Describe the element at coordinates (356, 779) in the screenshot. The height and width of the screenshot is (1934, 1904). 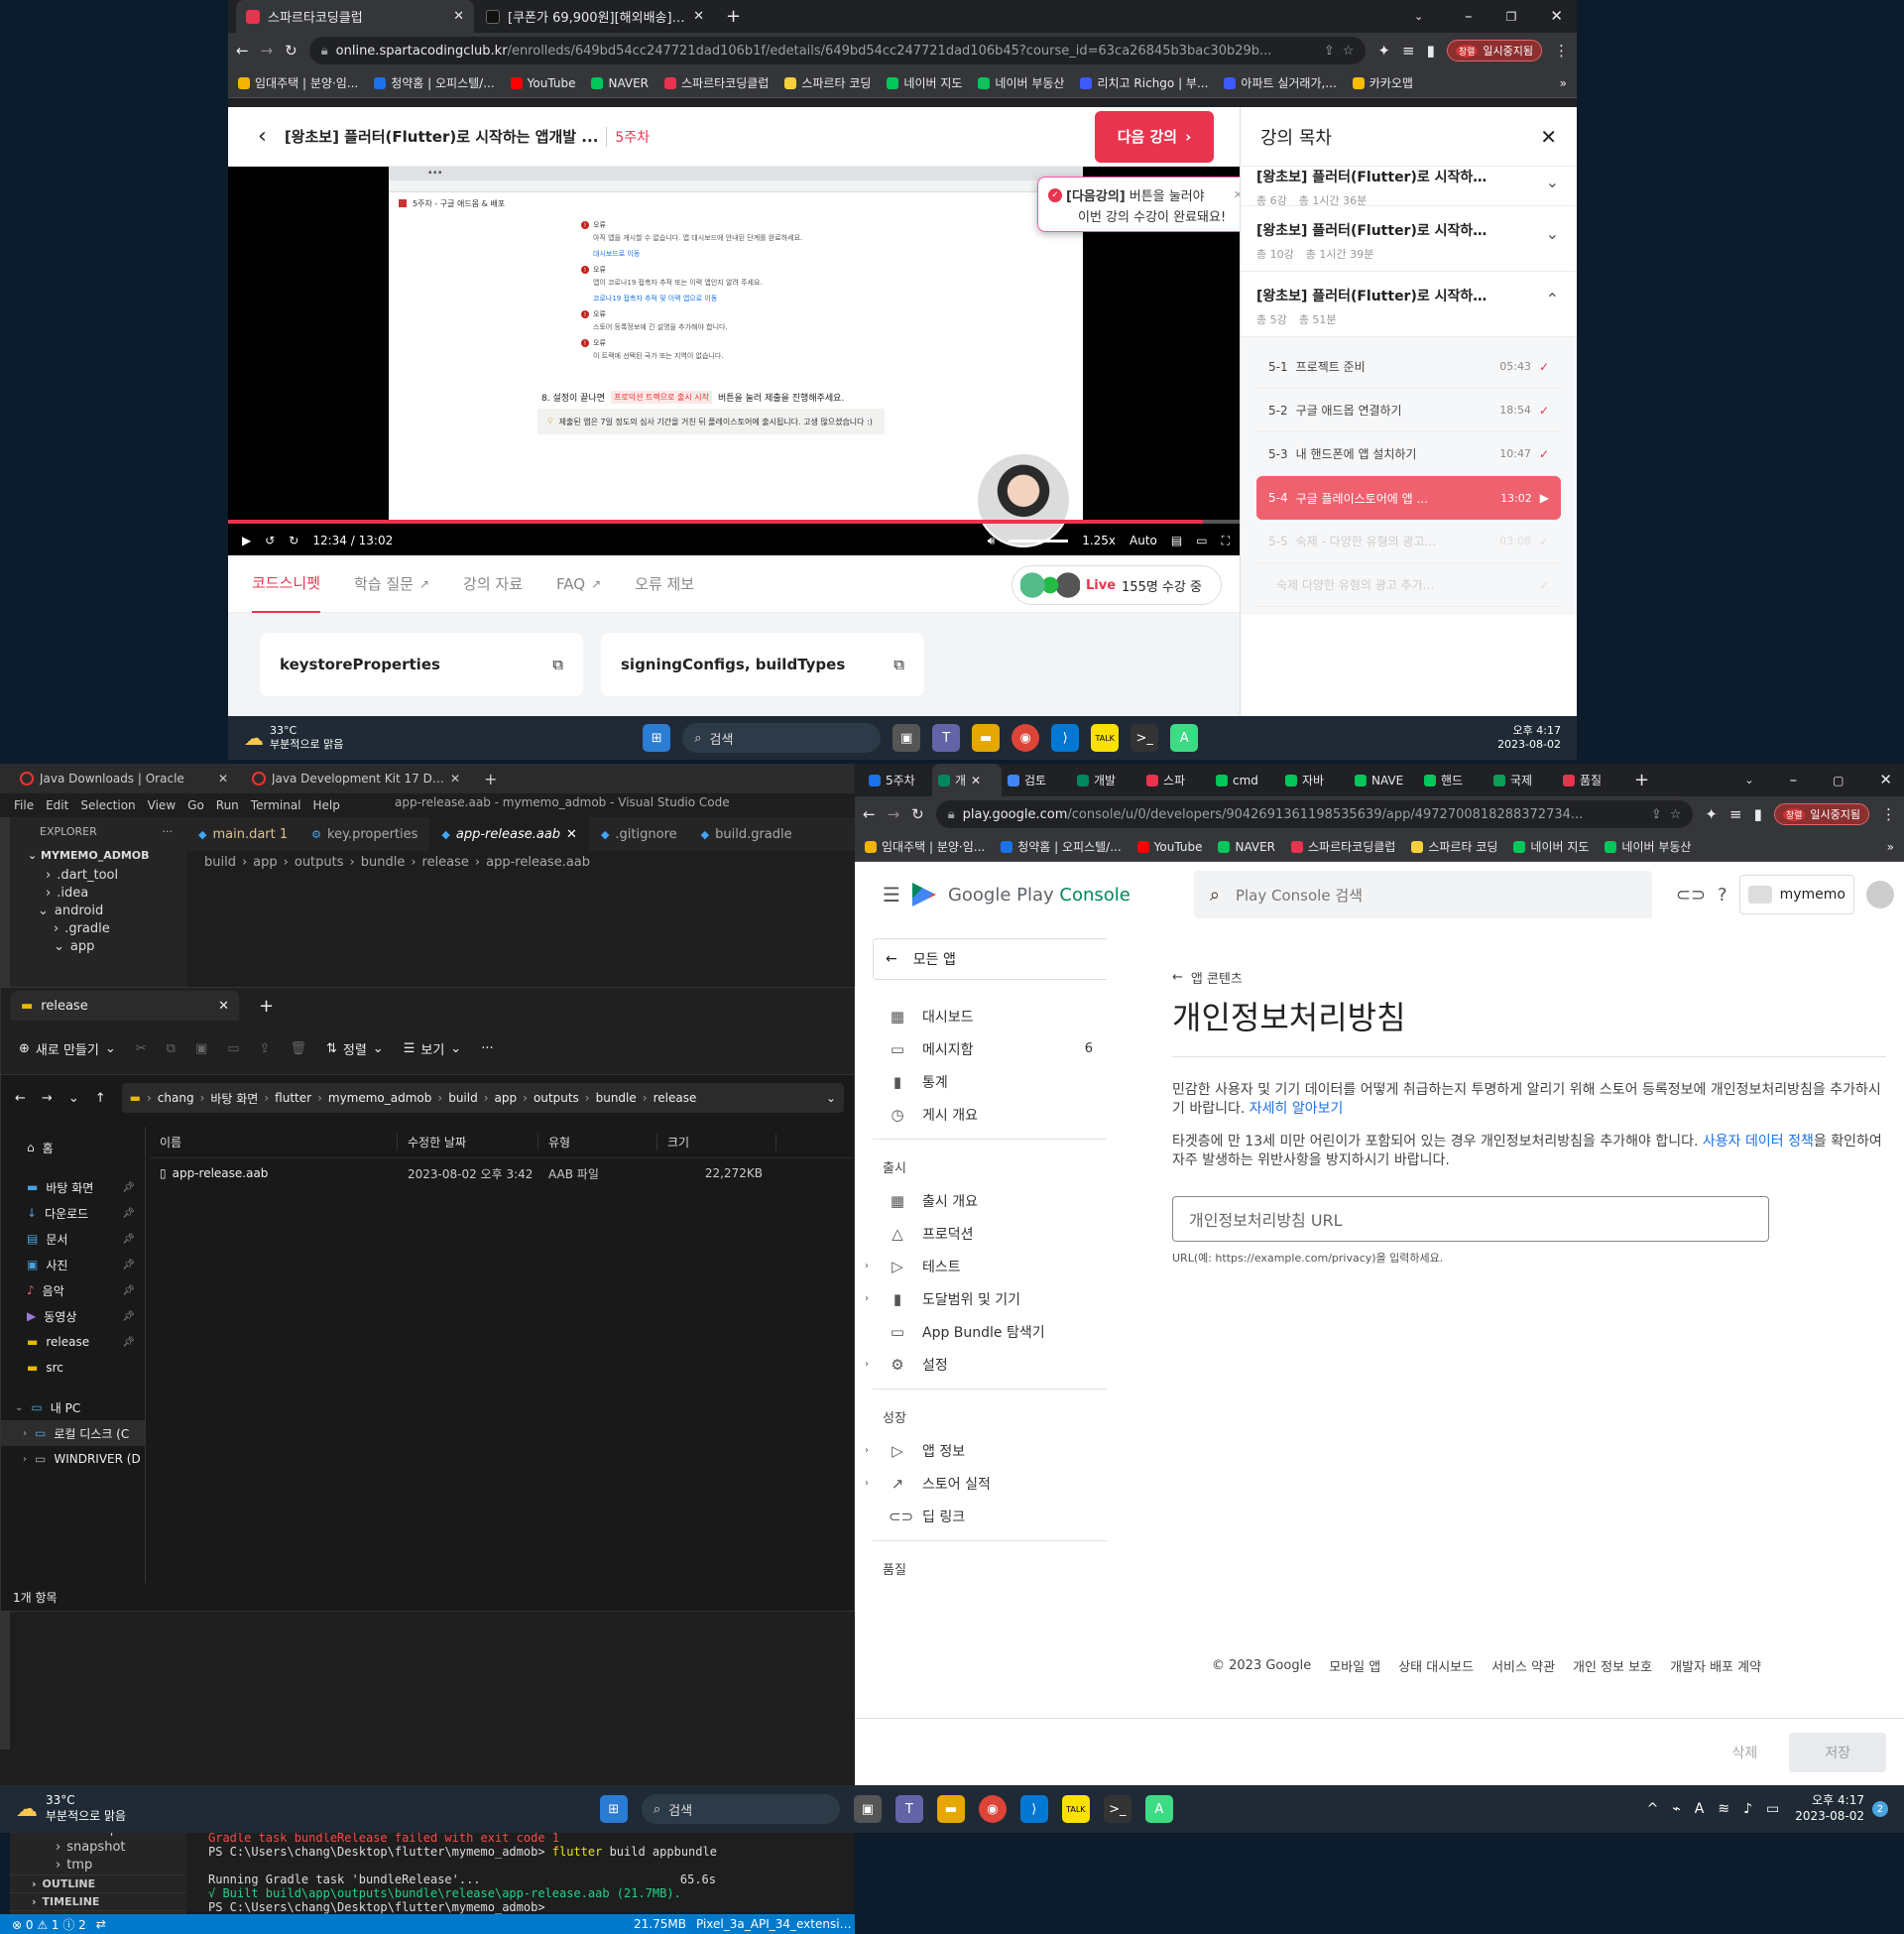
I see `java-tab-2: Java Development Kit 17 Docum ✕` at that location.